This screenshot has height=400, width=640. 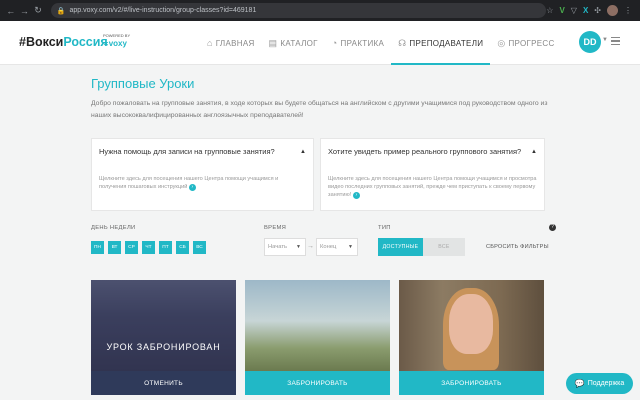 I want to click on progress-icon: ◎, so click(x=501, y=42).